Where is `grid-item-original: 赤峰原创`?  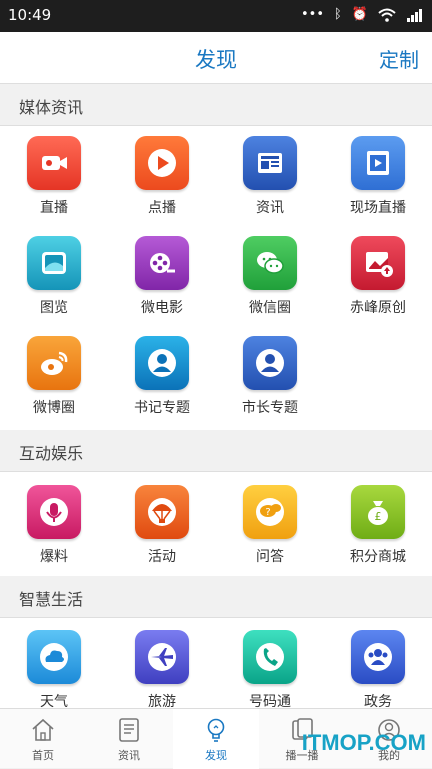
grid-item-original: 赤峰原创 is located at coordinates (378, 276).